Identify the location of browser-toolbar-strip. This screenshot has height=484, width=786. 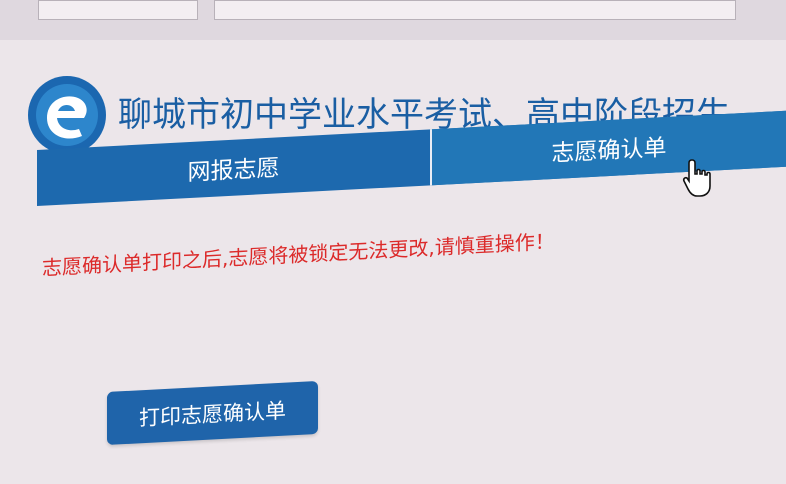
(393, 20).